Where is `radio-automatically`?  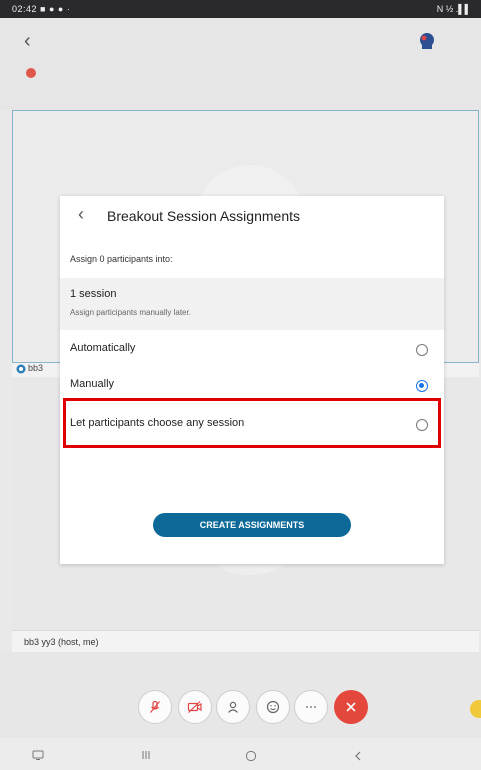
radio-automatically is located at coordinates (422, 350).